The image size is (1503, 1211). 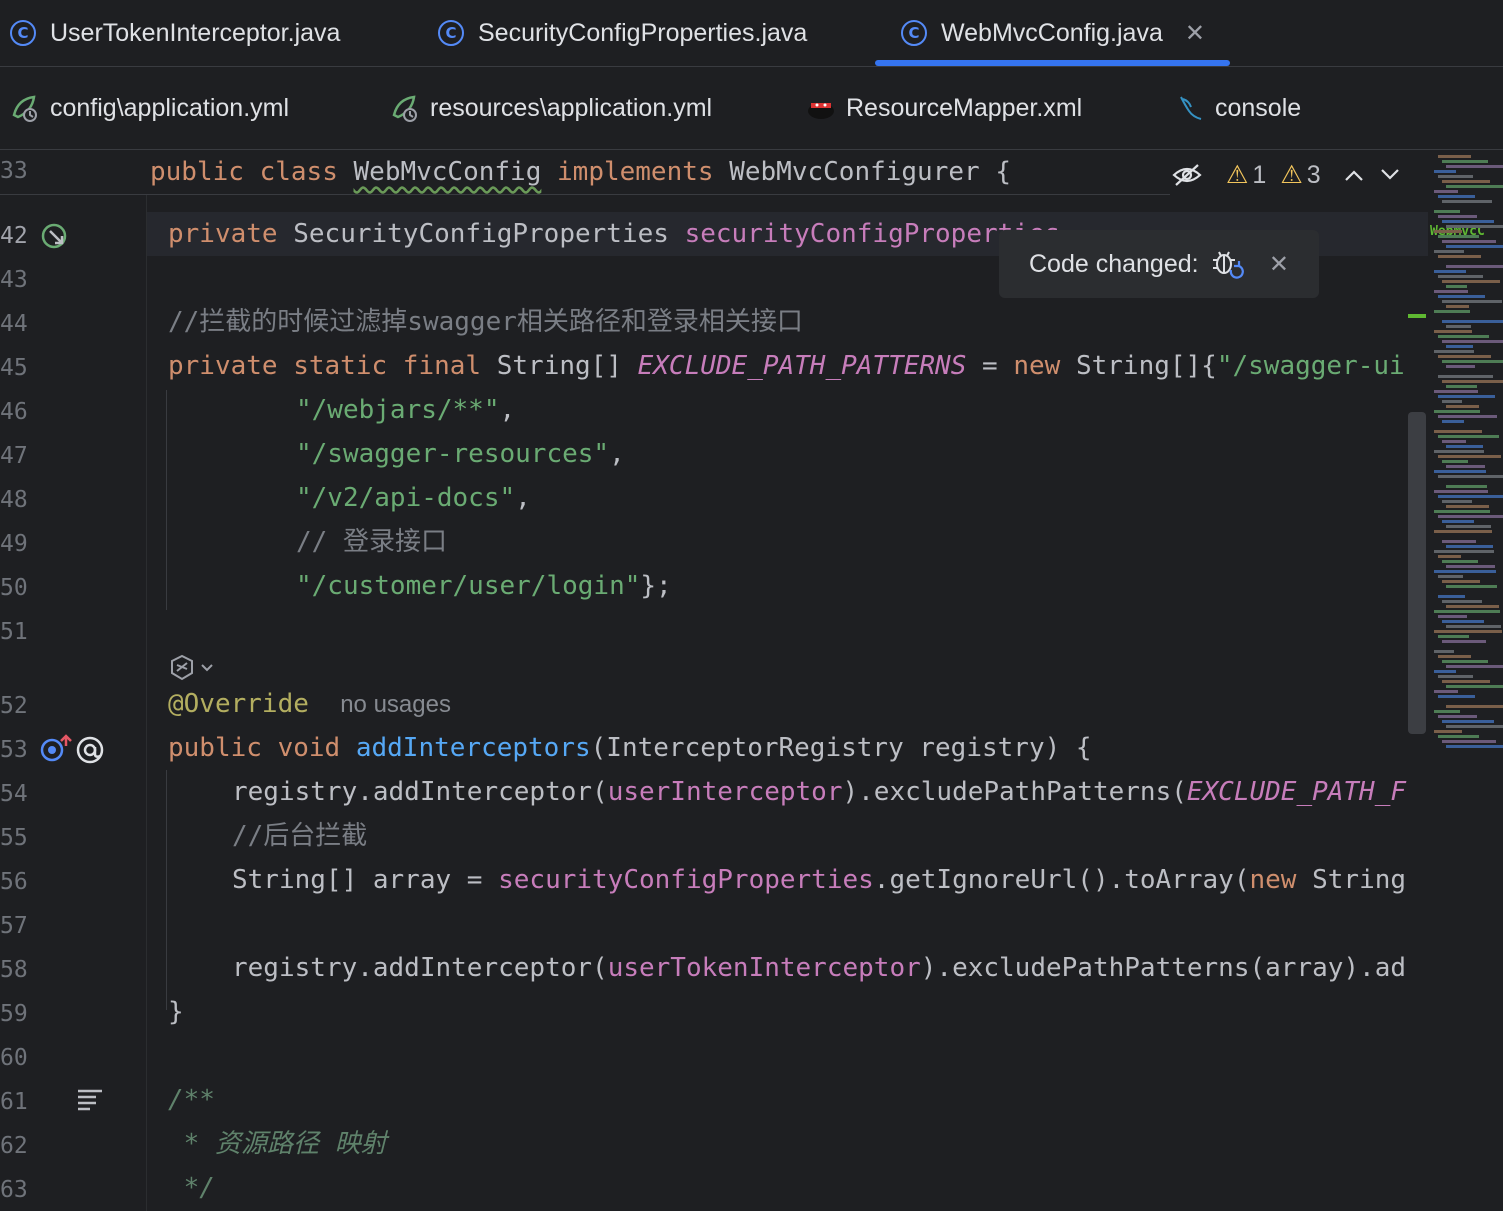 I want to click on line-number: 56, so click(x=14, y=882).